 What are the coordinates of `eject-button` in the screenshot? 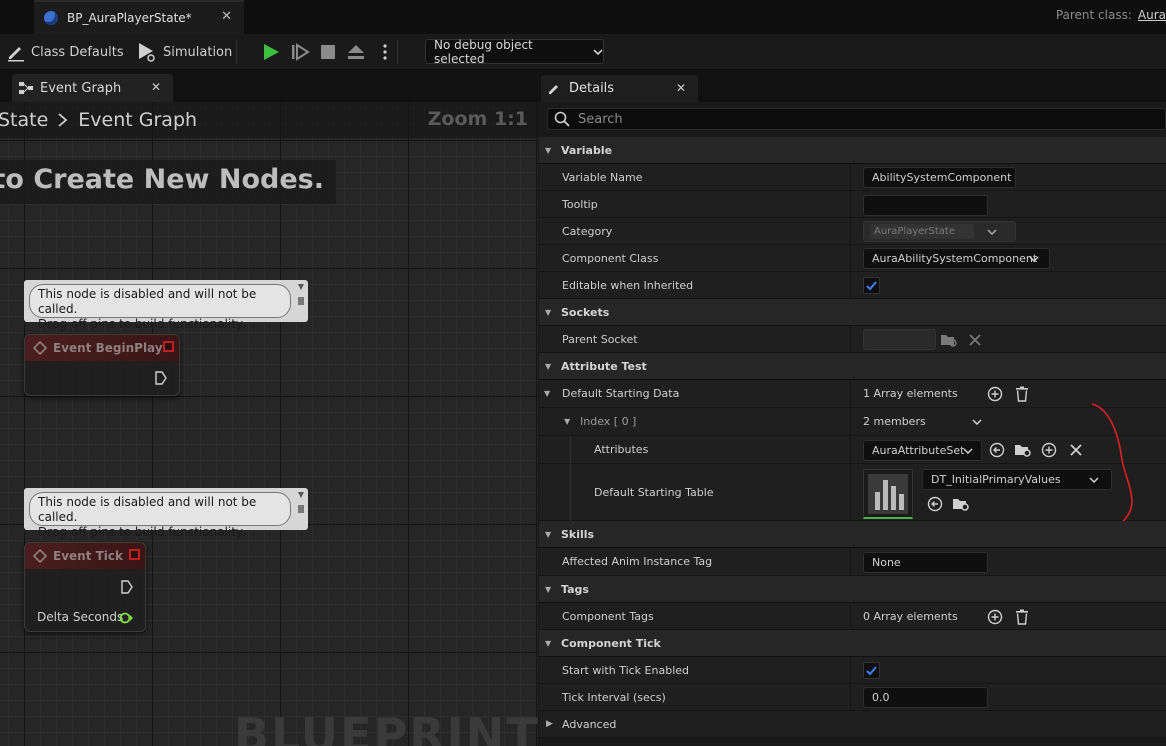 It's located at (356, 52).